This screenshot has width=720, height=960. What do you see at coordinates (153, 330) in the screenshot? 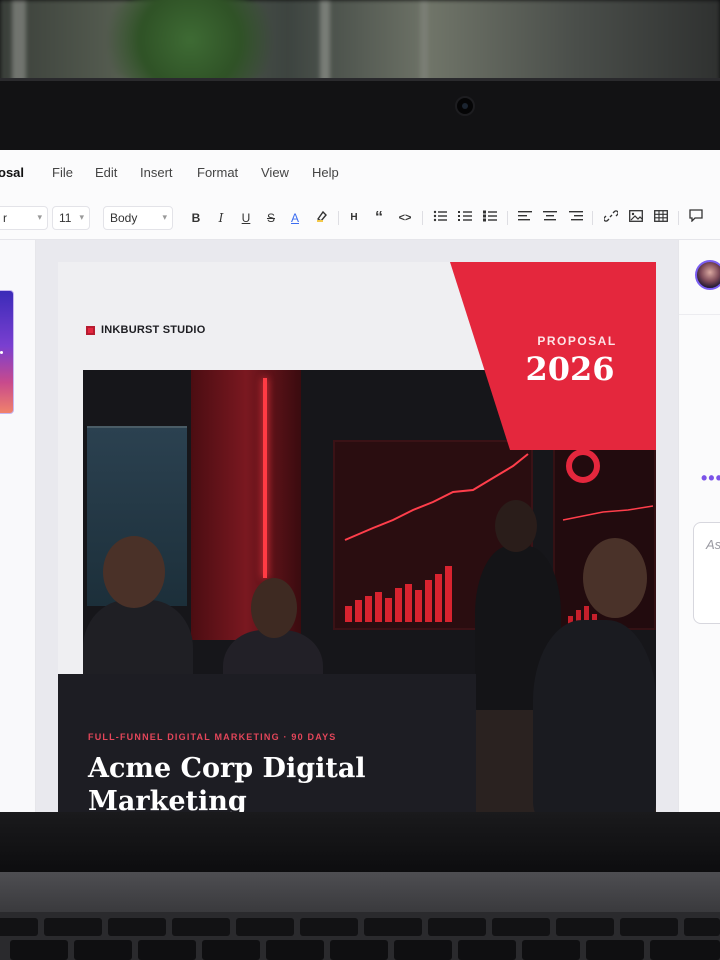
I see `brand-name: INKBURST STUDIO` at bounding box center [153, 330].